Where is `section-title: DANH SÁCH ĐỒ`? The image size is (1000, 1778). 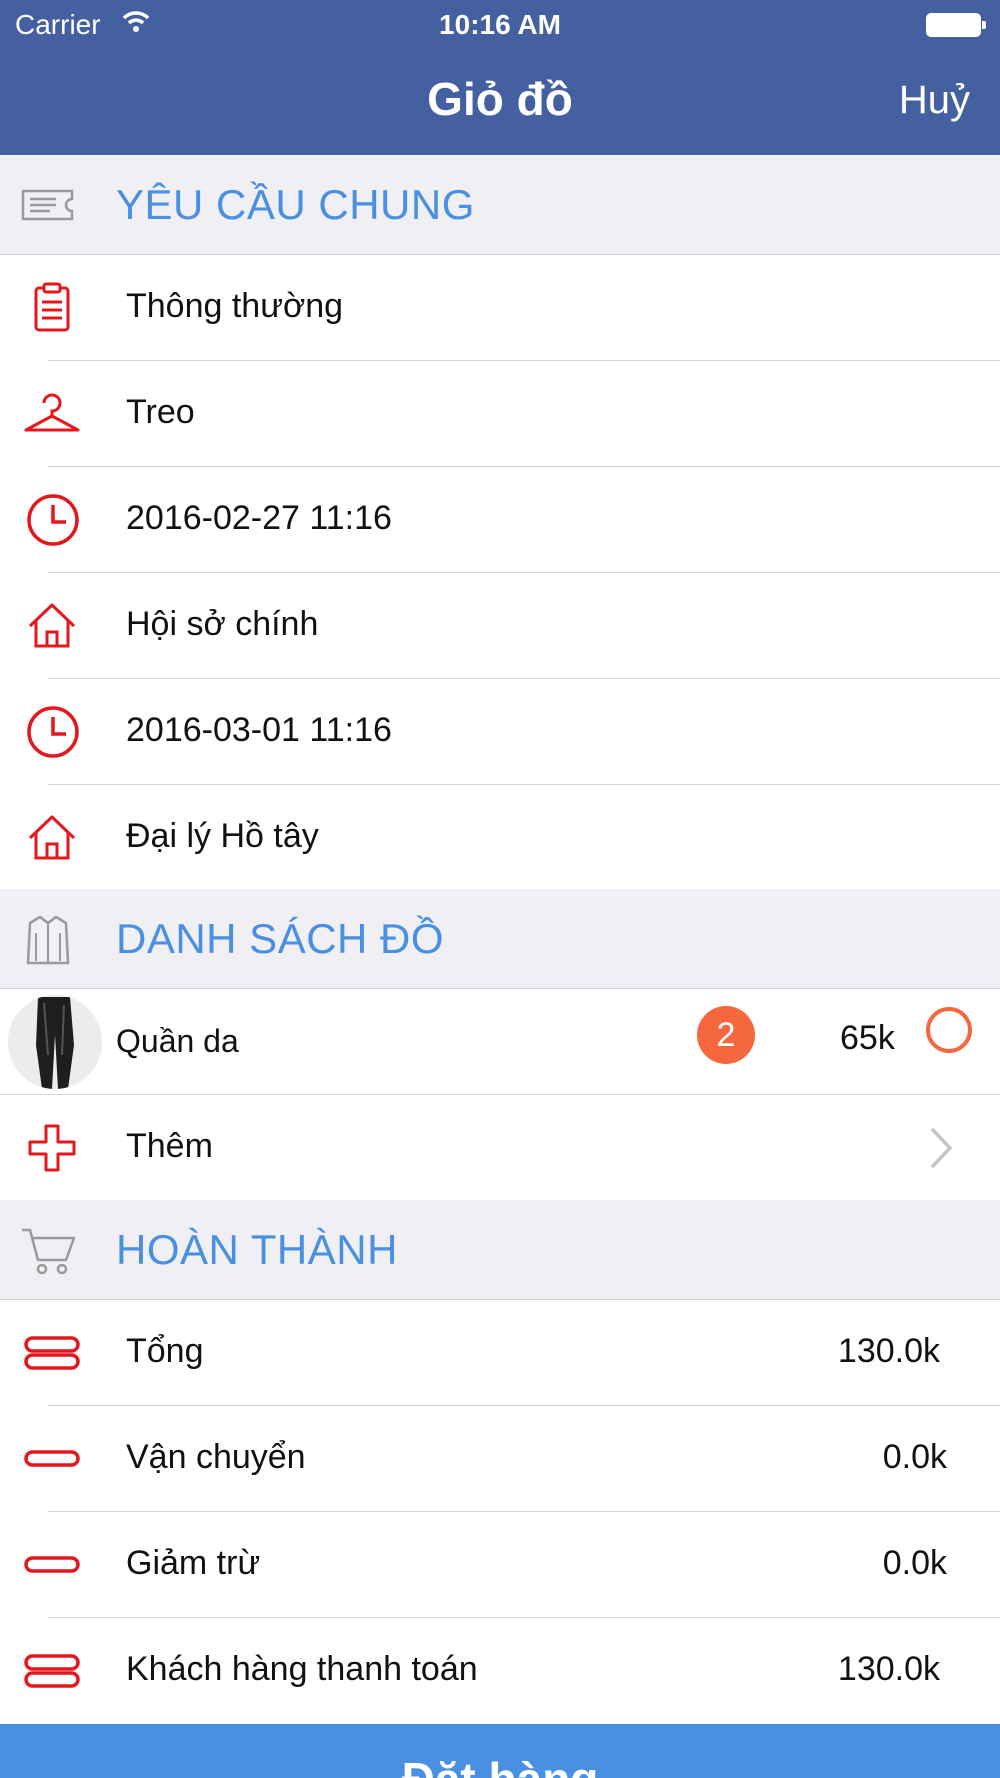
section-title: DANH SÁCH ĐỒ is located at coordinates (280, 938).